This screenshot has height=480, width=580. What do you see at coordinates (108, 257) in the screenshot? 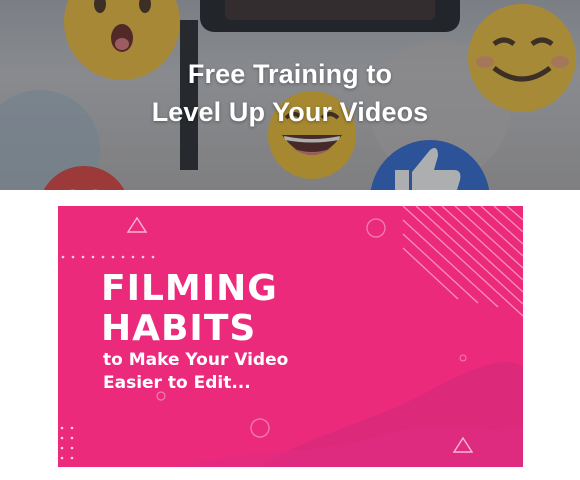
I see `dotted-line` at bounding box center [108, 257].